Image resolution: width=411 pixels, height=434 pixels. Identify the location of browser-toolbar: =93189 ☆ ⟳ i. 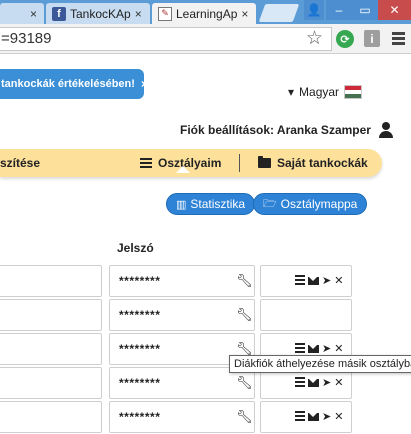
(205, 39).